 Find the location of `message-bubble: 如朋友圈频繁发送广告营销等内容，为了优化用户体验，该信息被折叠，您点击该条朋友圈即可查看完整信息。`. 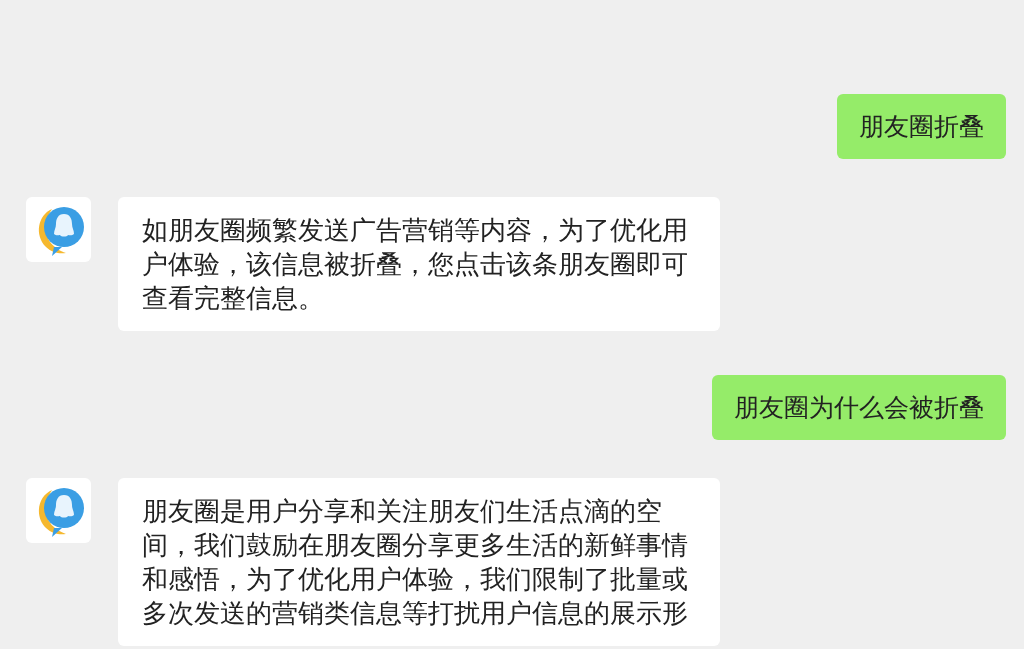

message-bubble: 如朋友圈频繁发送广告营销等内容，为了优化用户体验，该信息被折叠，您点击该条朋友圈即可查看完整信息。 is located at coordinates (419, 264).